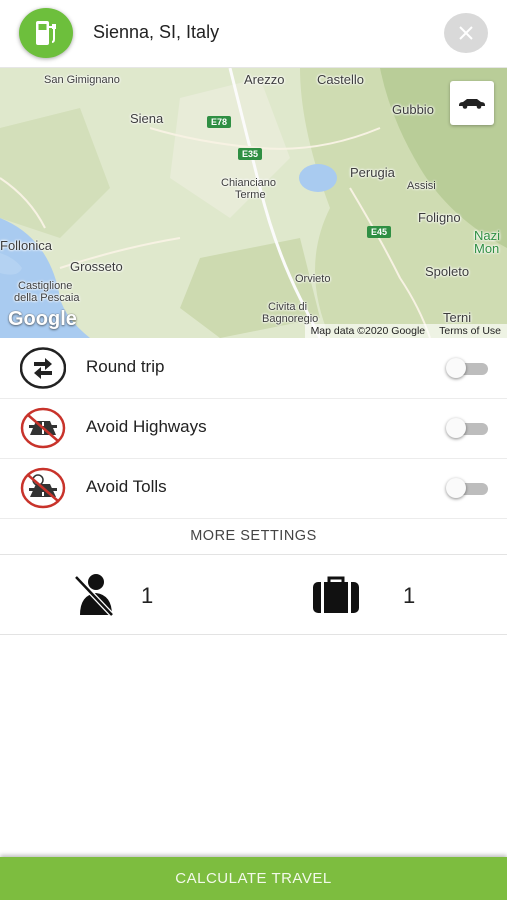 This screenshot has height=900, width=507. Describe the element at coordinates (447, 271) in the screenshot. I see `map-place: Spoleto` at that location.